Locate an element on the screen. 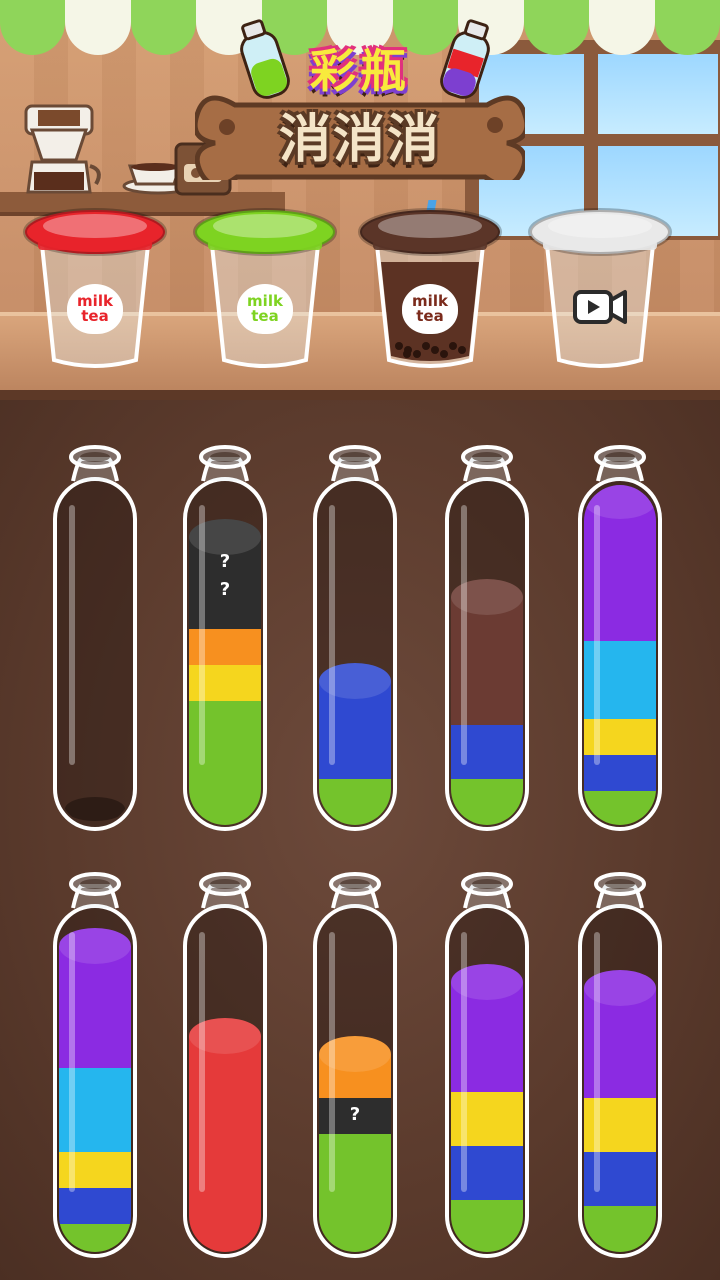 This screenshot has height=1280, width=720. tube-shadow is located at coordinates (95, 809).